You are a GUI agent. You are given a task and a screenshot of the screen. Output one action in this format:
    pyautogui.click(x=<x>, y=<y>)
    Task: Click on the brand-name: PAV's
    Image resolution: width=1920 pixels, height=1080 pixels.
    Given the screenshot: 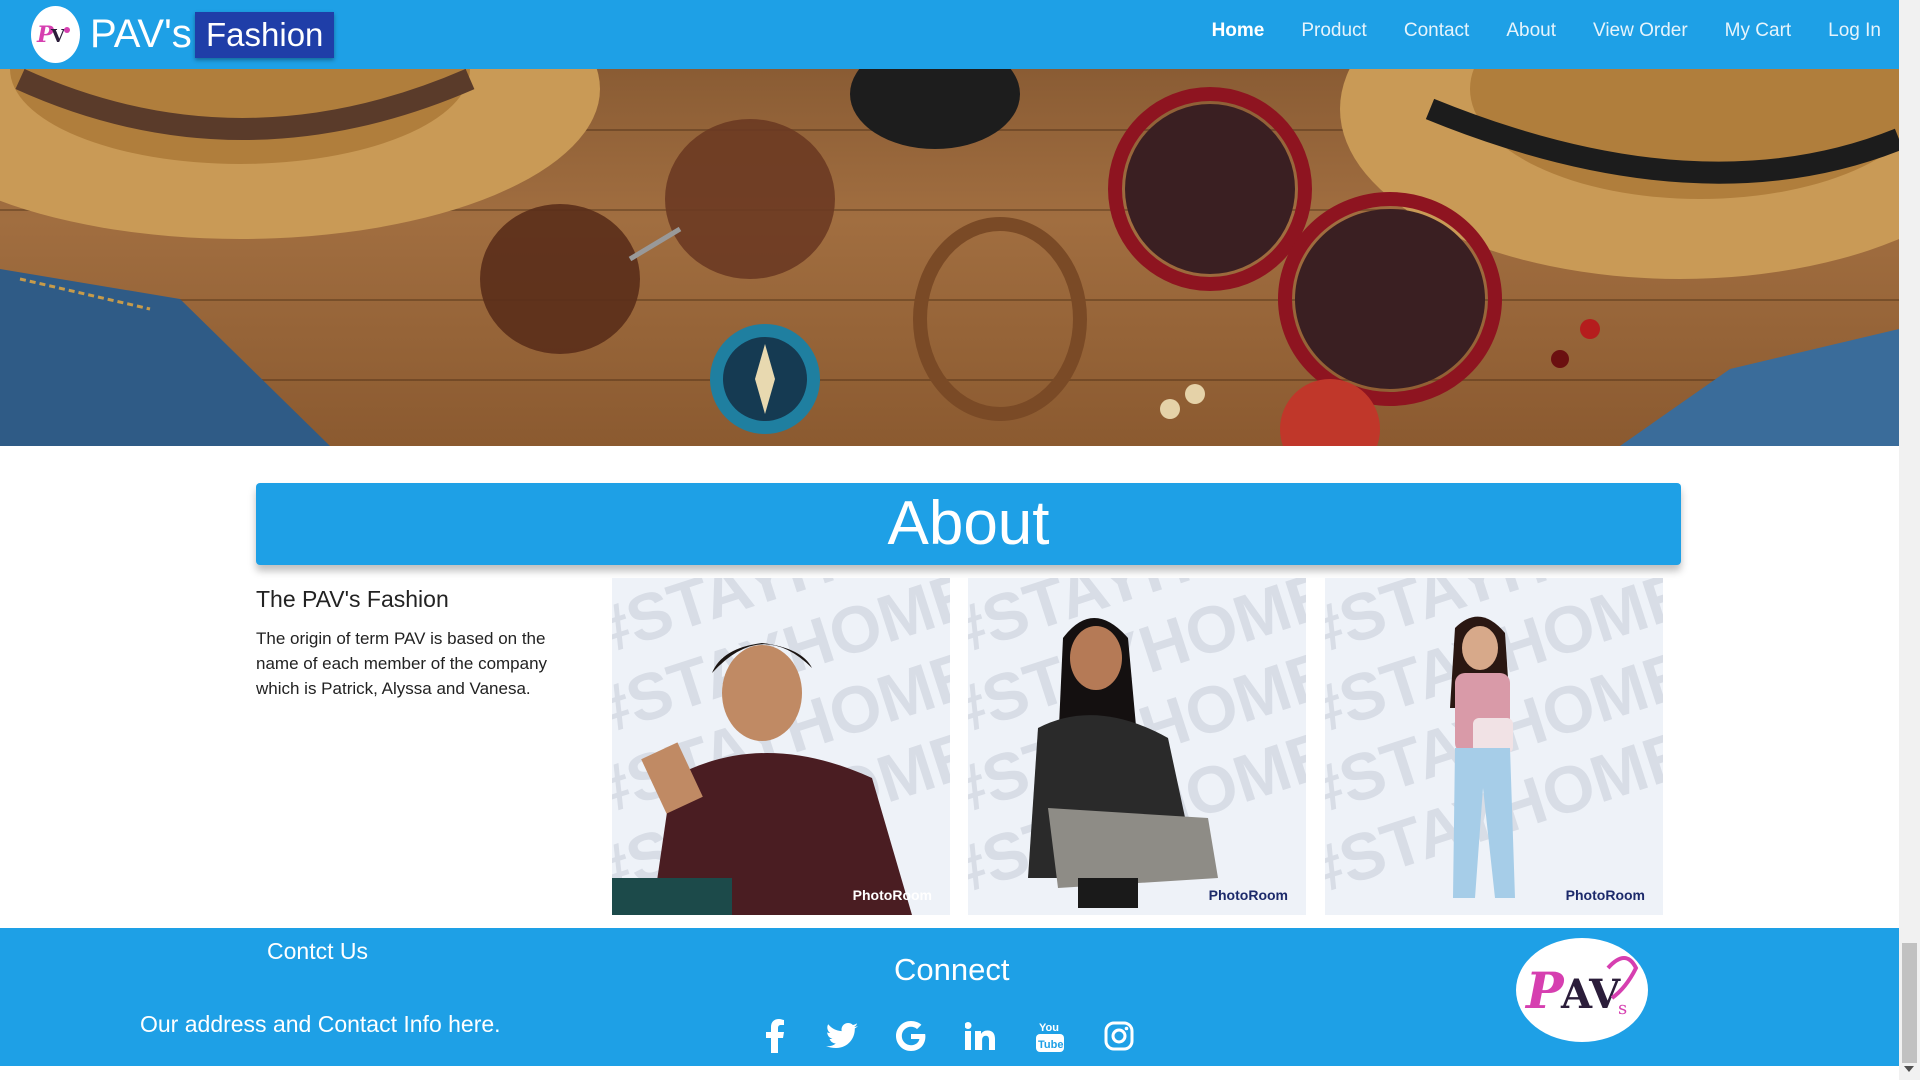 What is the action you would take?
    pyautogui.click(x=141, y=34)
    